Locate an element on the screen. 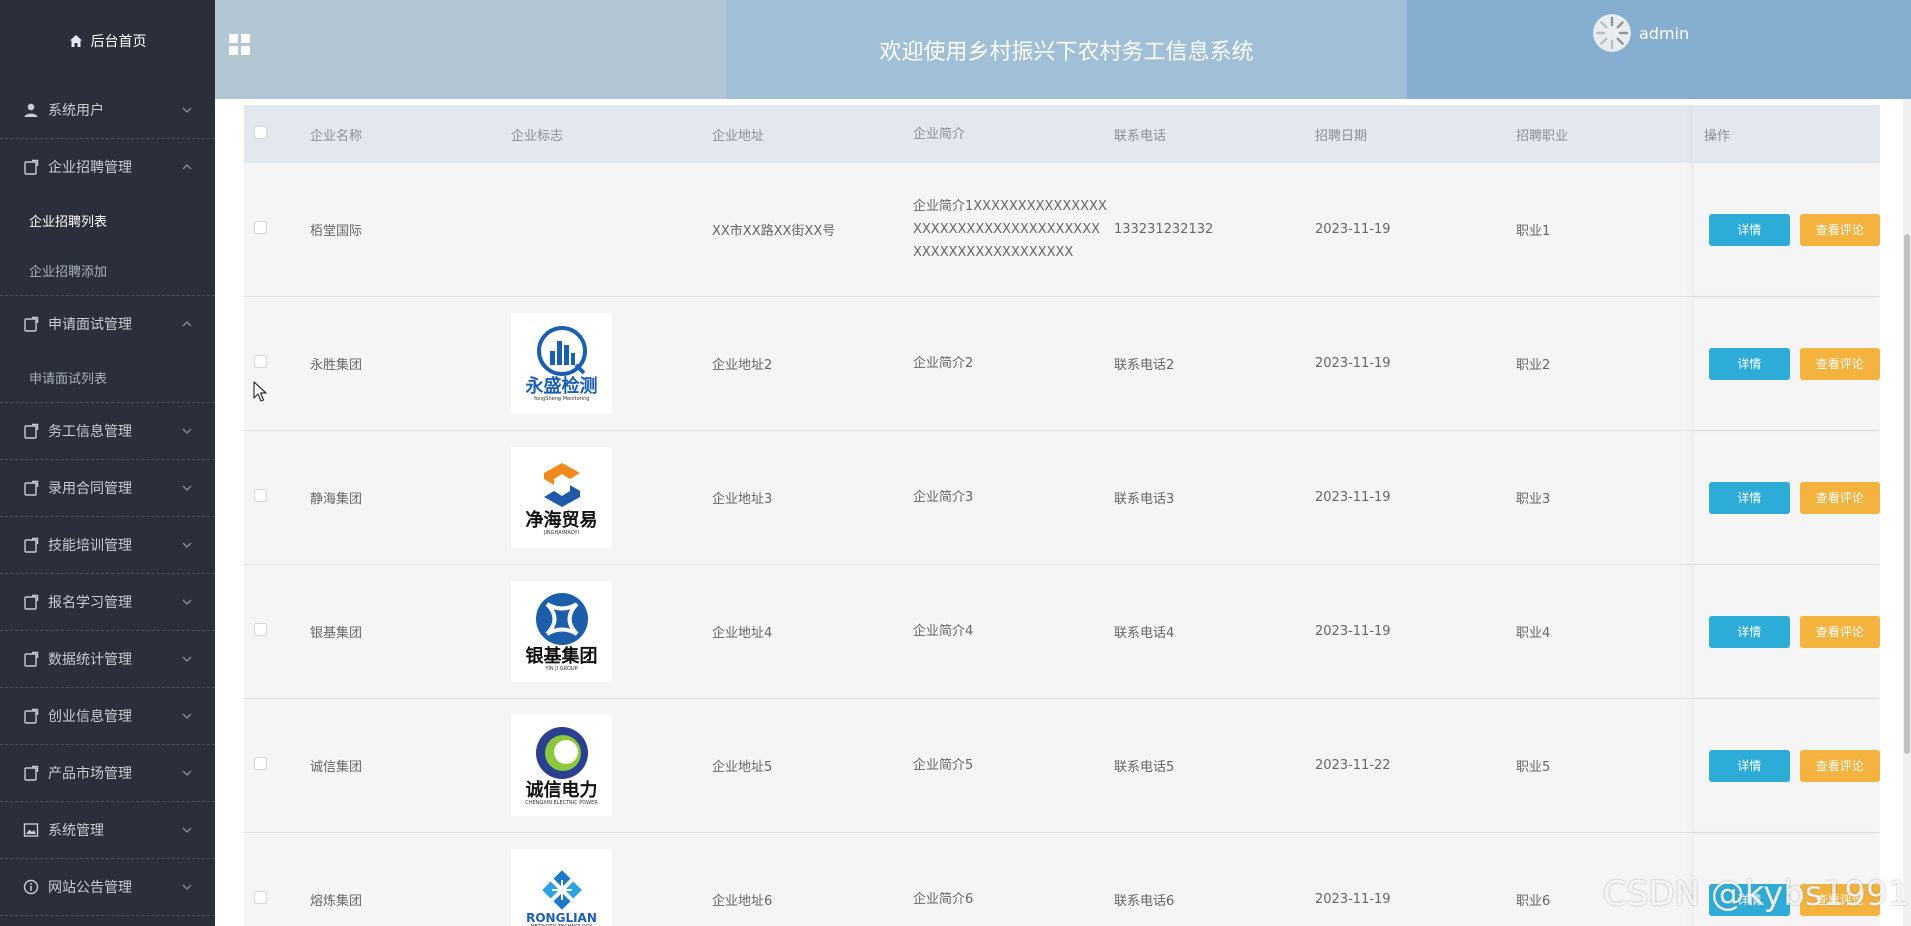  header-left is located at coordinates (470, 49).